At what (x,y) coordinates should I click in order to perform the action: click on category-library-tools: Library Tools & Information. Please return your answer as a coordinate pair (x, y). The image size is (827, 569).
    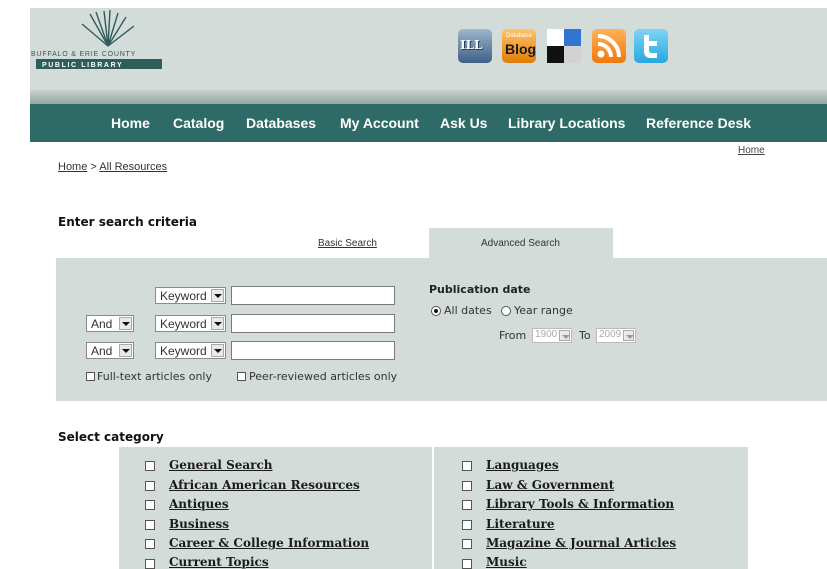
    Looking at the image, I should click on (580, 504).